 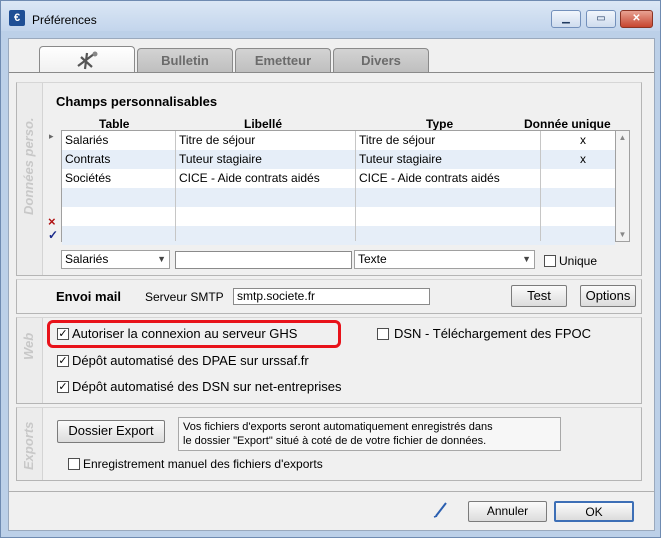 I want to click on row-1-table: Salariés, so click(x=85, y=140).